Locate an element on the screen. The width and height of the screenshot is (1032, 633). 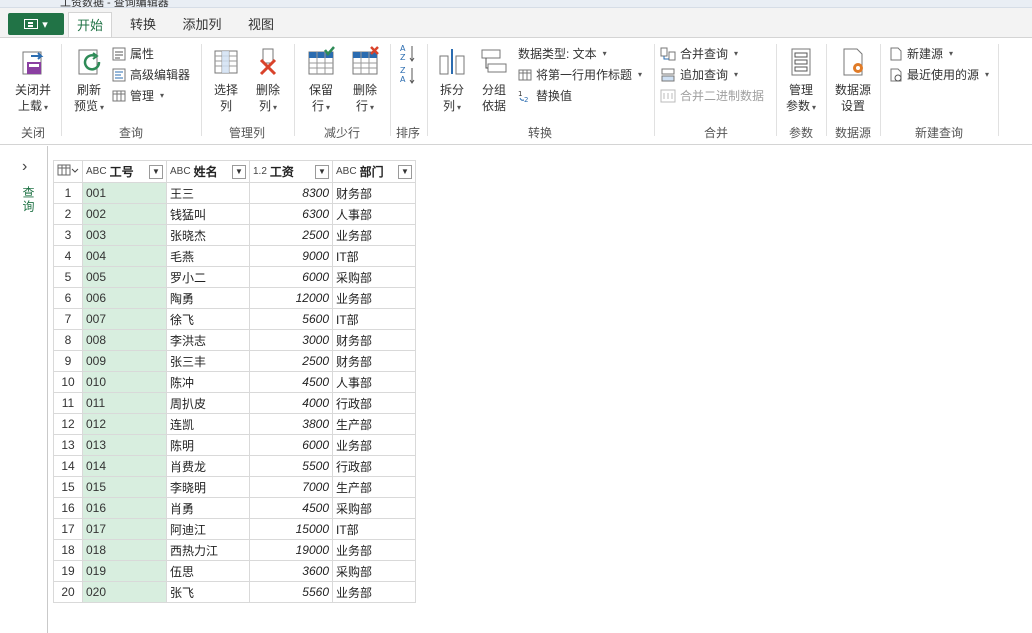
table-row: 16 016 肖勇 4500 采购部 is located at coordinates (234, 508).